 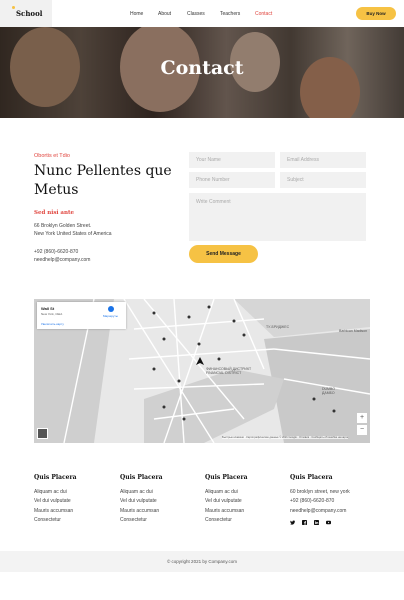 I want to click on enlarge-map-link: Увеличить карту, so click(x=52, y=324).